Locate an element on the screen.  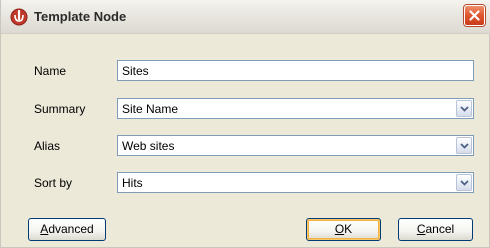
summary-selected-value: Site Name is located at coordinates (150, 109).